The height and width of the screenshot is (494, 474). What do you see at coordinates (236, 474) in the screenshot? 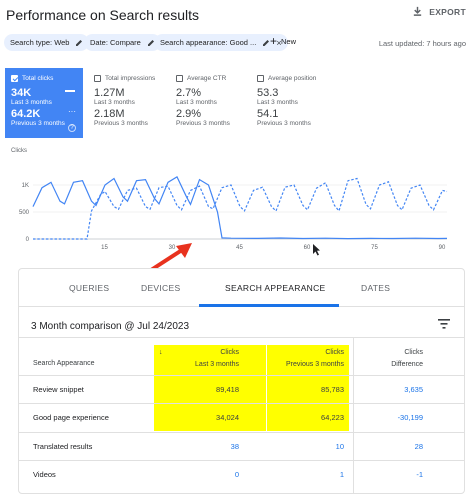
I see `cell-clicks-last: 0` at bounding box center [236, 474].